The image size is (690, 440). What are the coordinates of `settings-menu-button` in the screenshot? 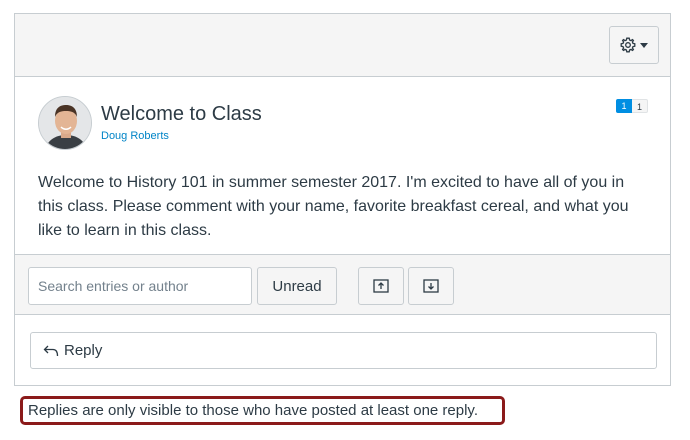 It's located at (634, 45).